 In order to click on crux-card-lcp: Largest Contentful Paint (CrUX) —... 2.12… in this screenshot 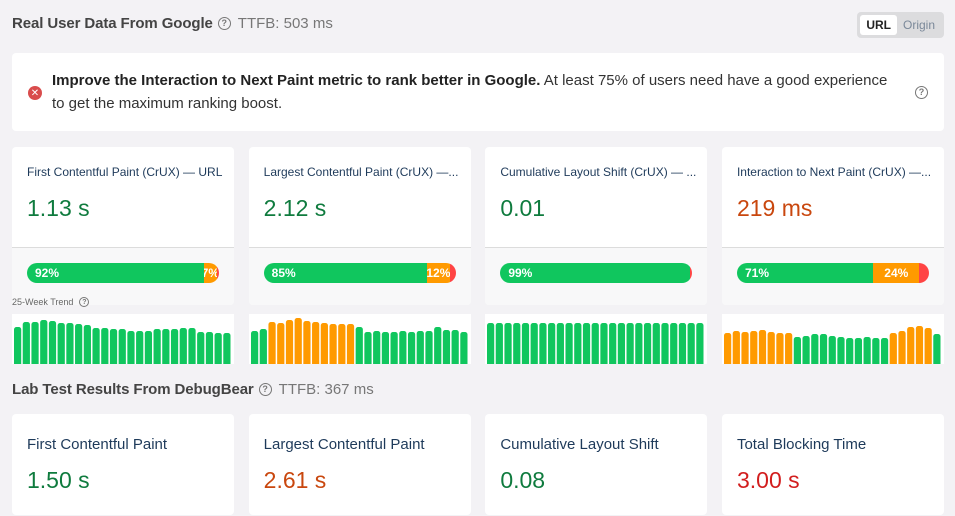, I will do `click(359, 226)`.